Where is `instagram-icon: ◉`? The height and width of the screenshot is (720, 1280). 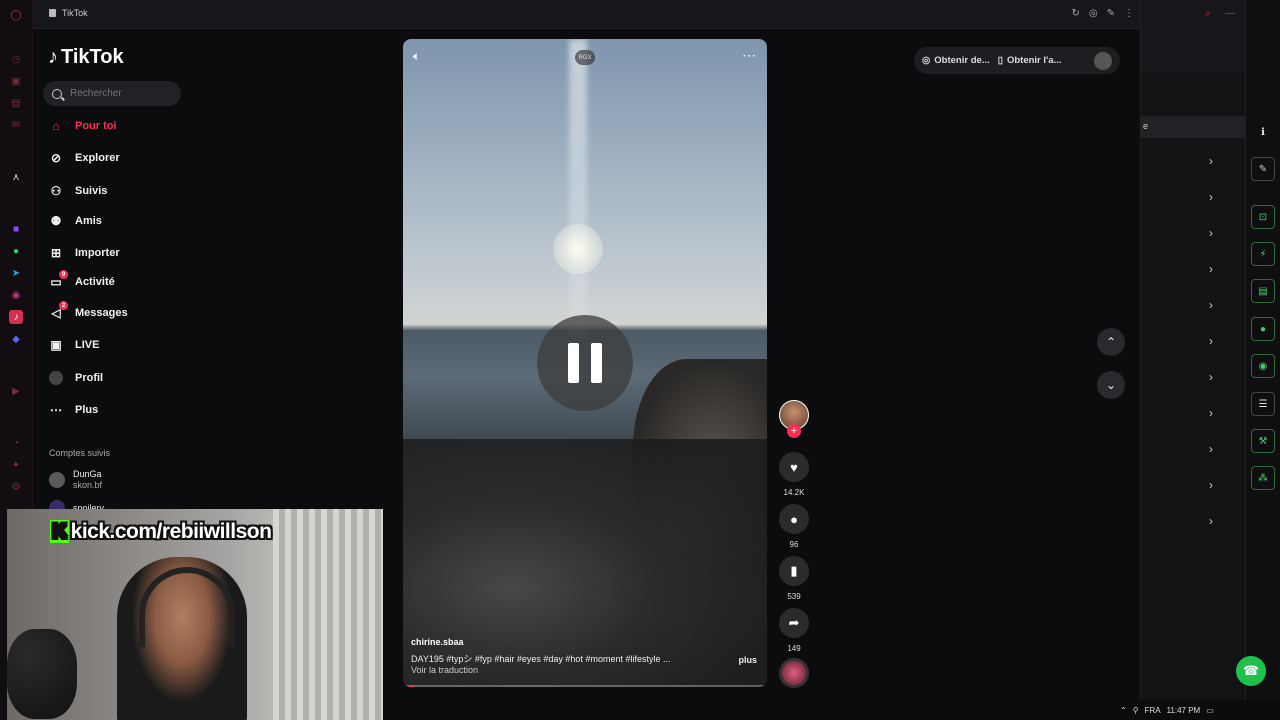
instagram-icon: ◉ is located at coordinates (16, 295).